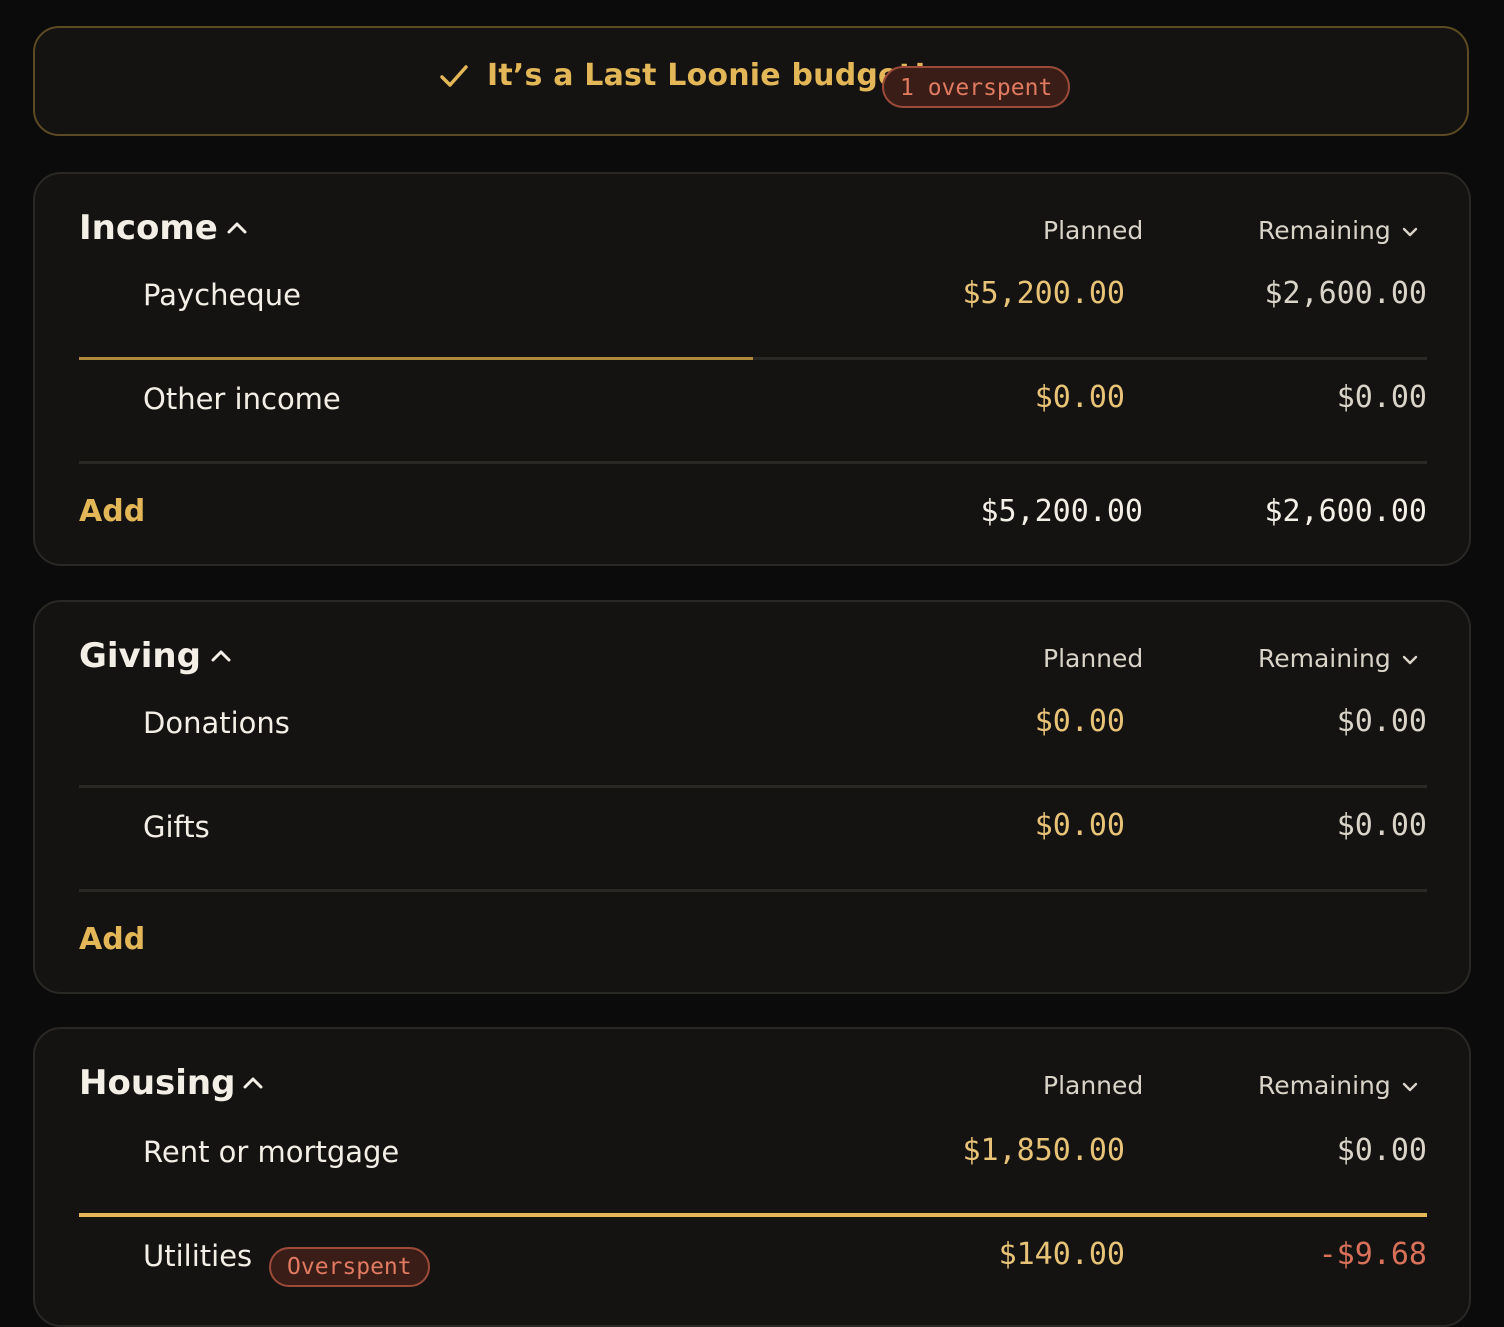 This screenshot has width=1504, height=1327. What do you see at coordinates (753, 1269) in the screenshot?
I see `budget-row: Utilities Overspent $140.00 -$9.68` at bounding box center [753, 1269].